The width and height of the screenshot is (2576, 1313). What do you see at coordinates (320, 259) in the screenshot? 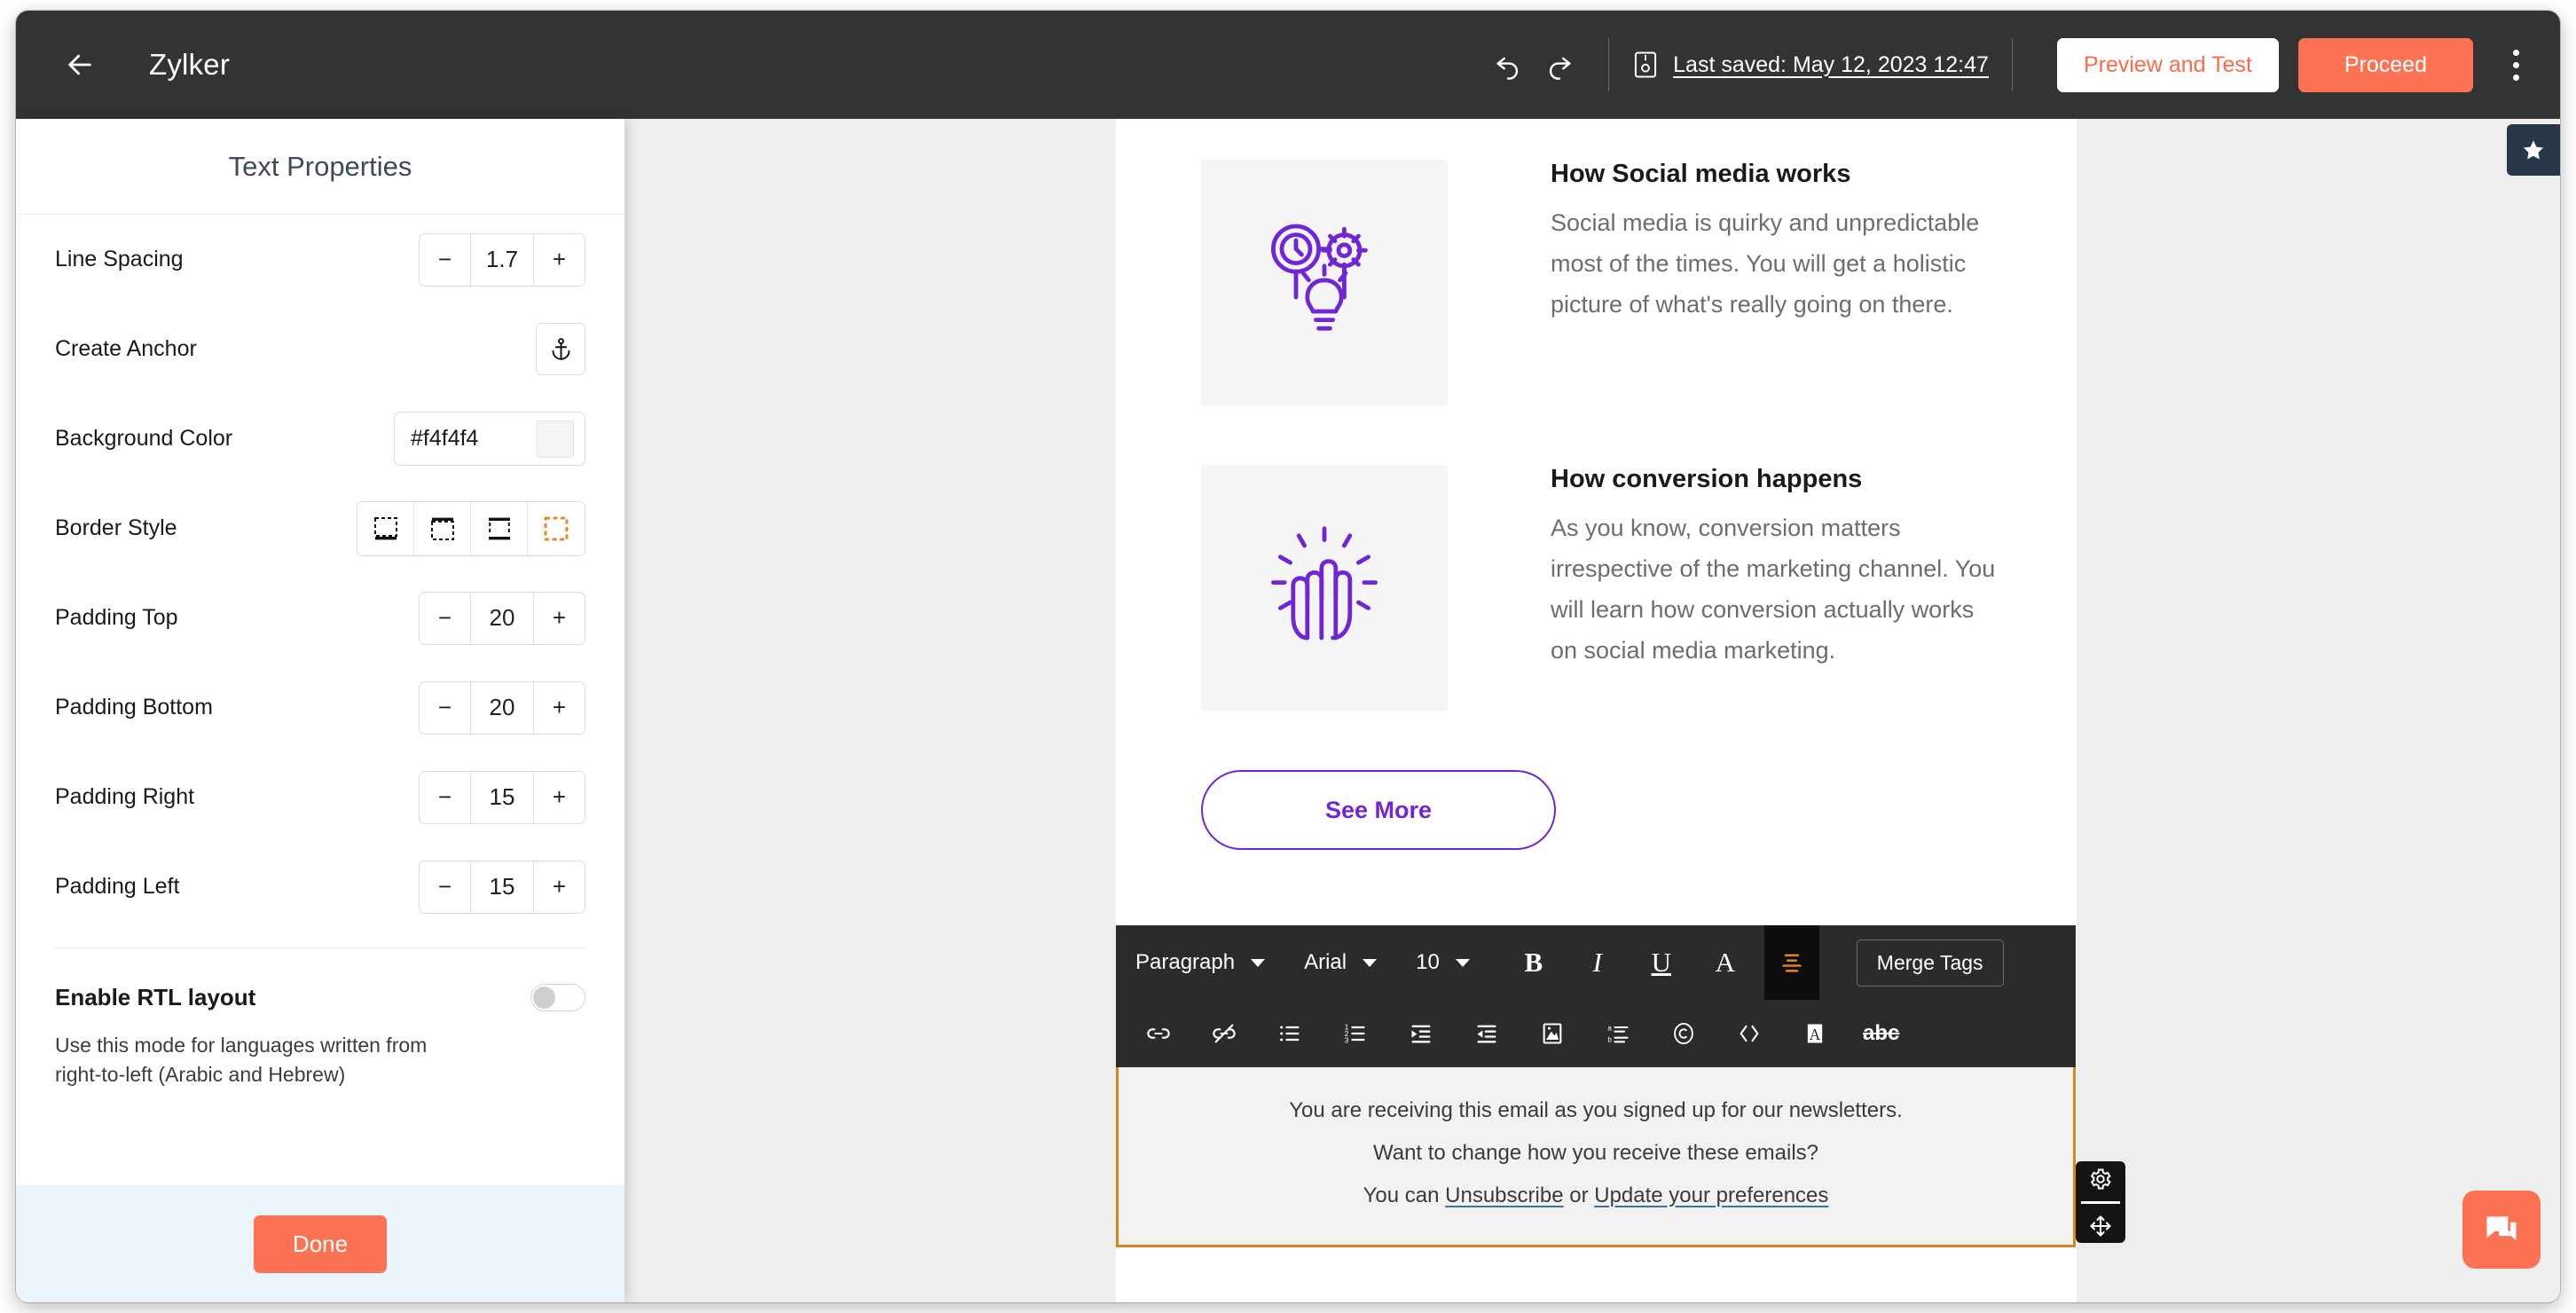
I see `property-row-line-spacing: Line Spacing − 1.7 +` at bounding box center [320, 259].